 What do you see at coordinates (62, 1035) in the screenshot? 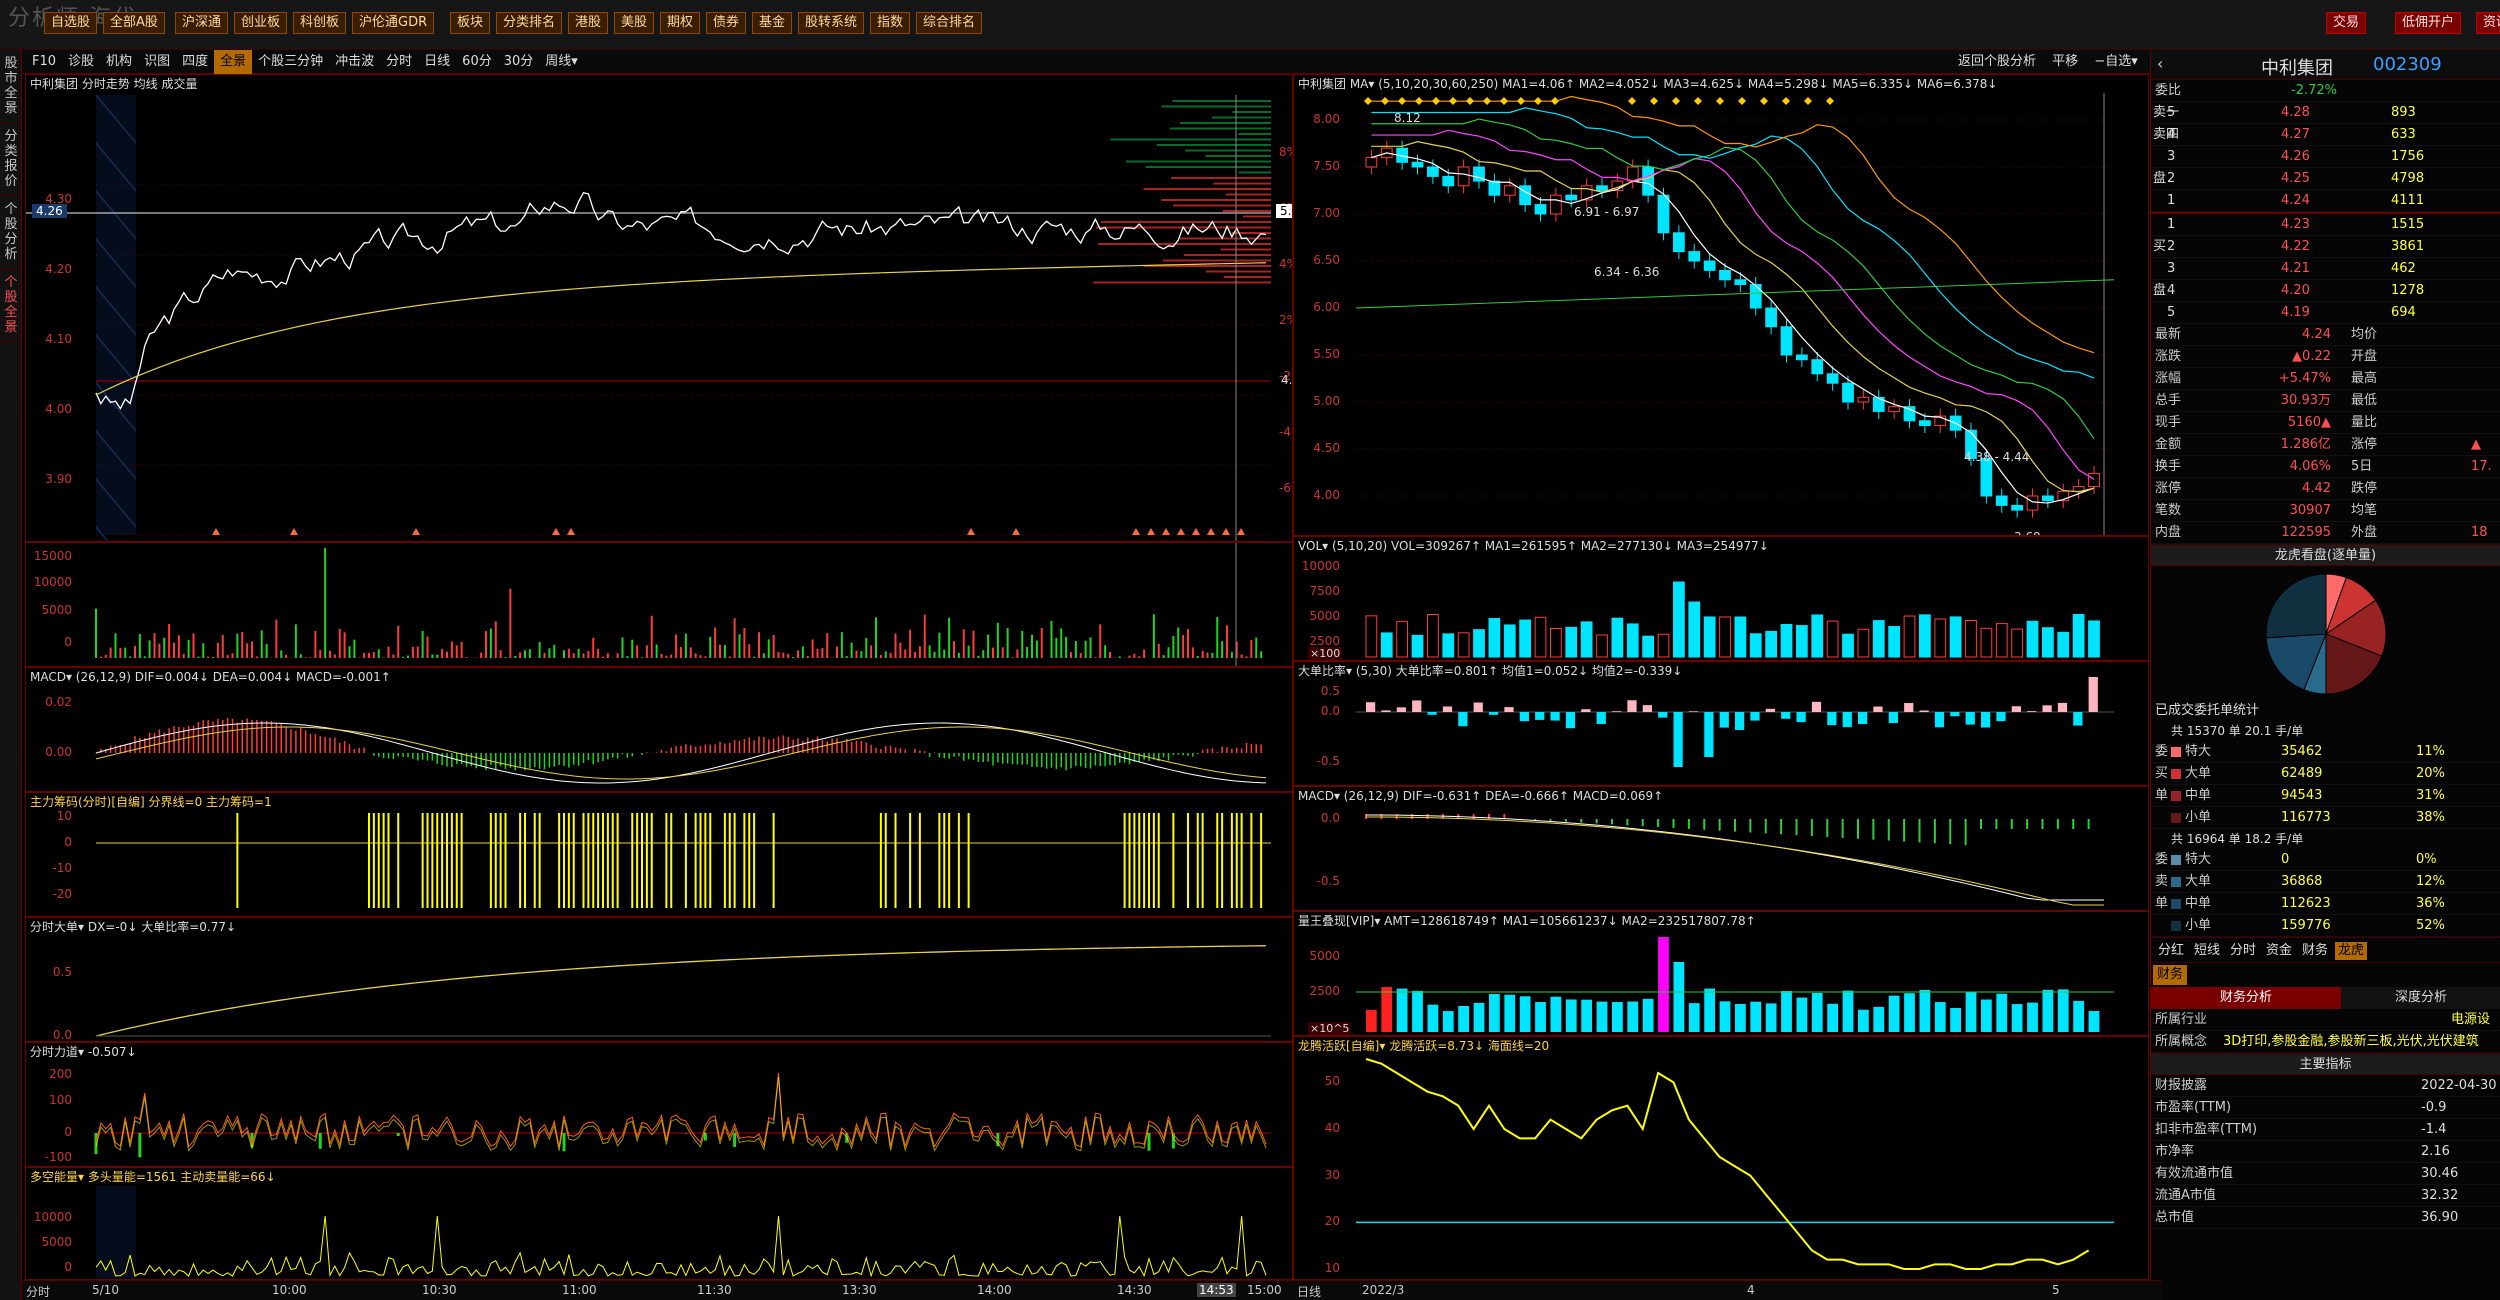
I see `axis-tick: 0.0` at bounding box center [62, 1035].